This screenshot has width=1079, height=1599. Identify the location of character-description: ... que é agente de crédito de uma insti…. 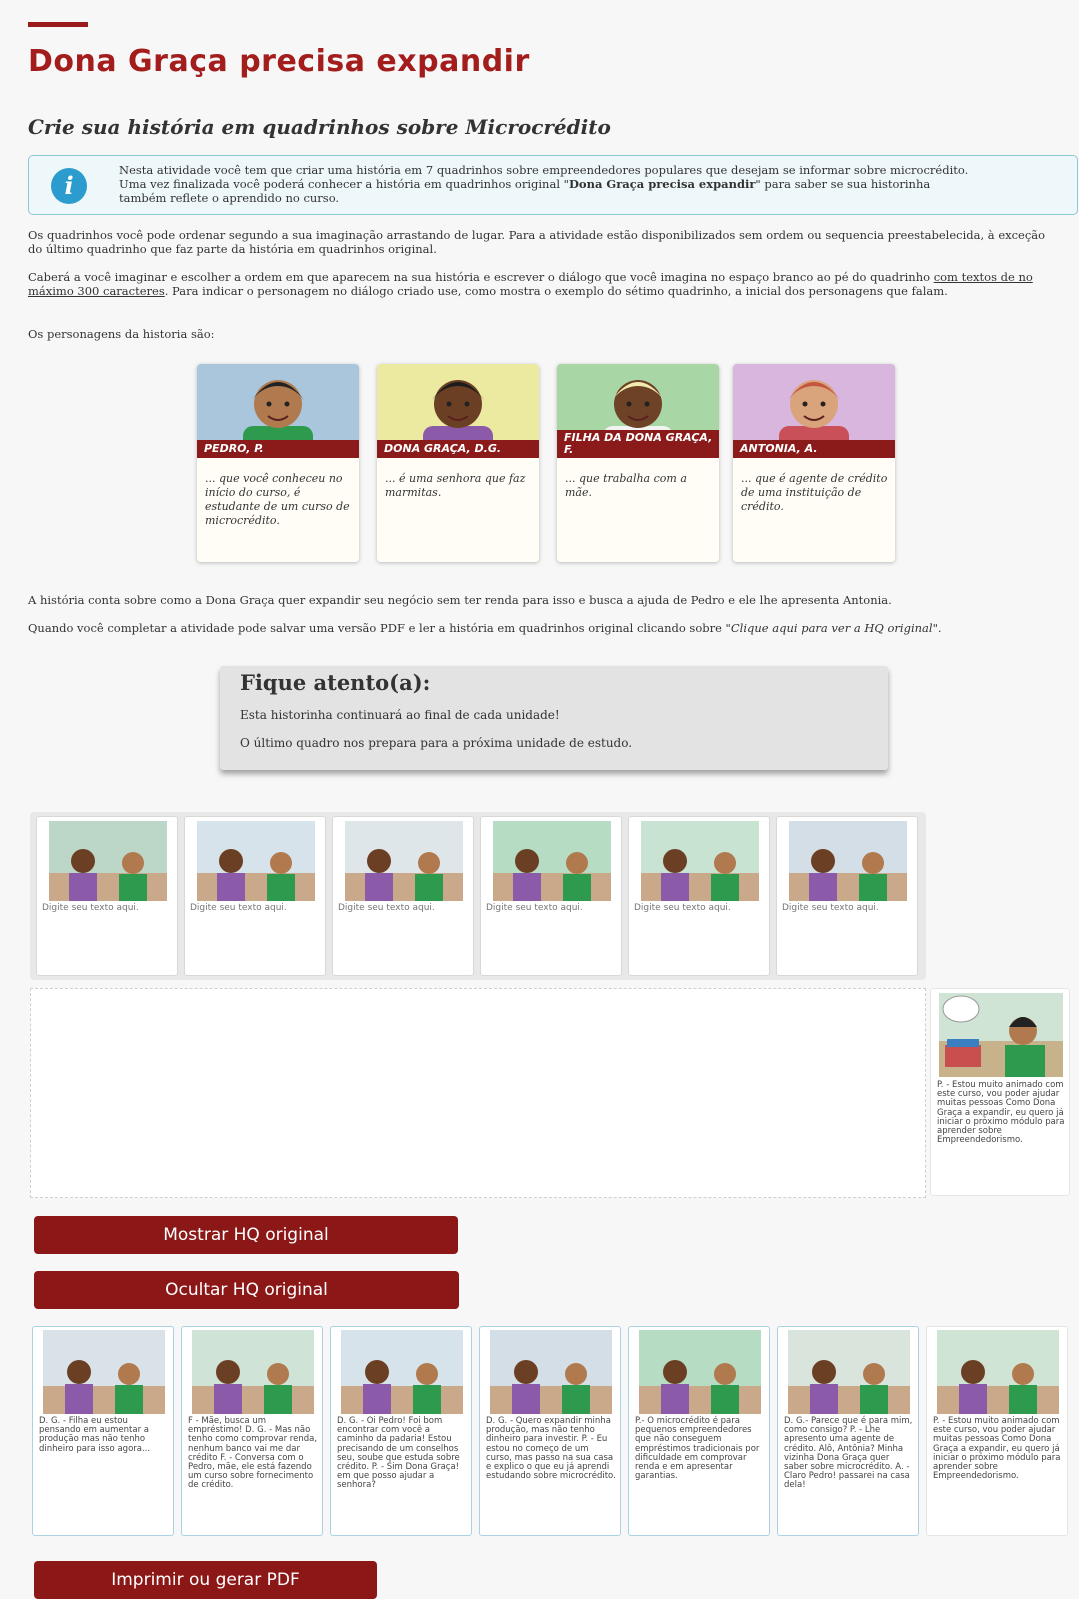
(814, 492).